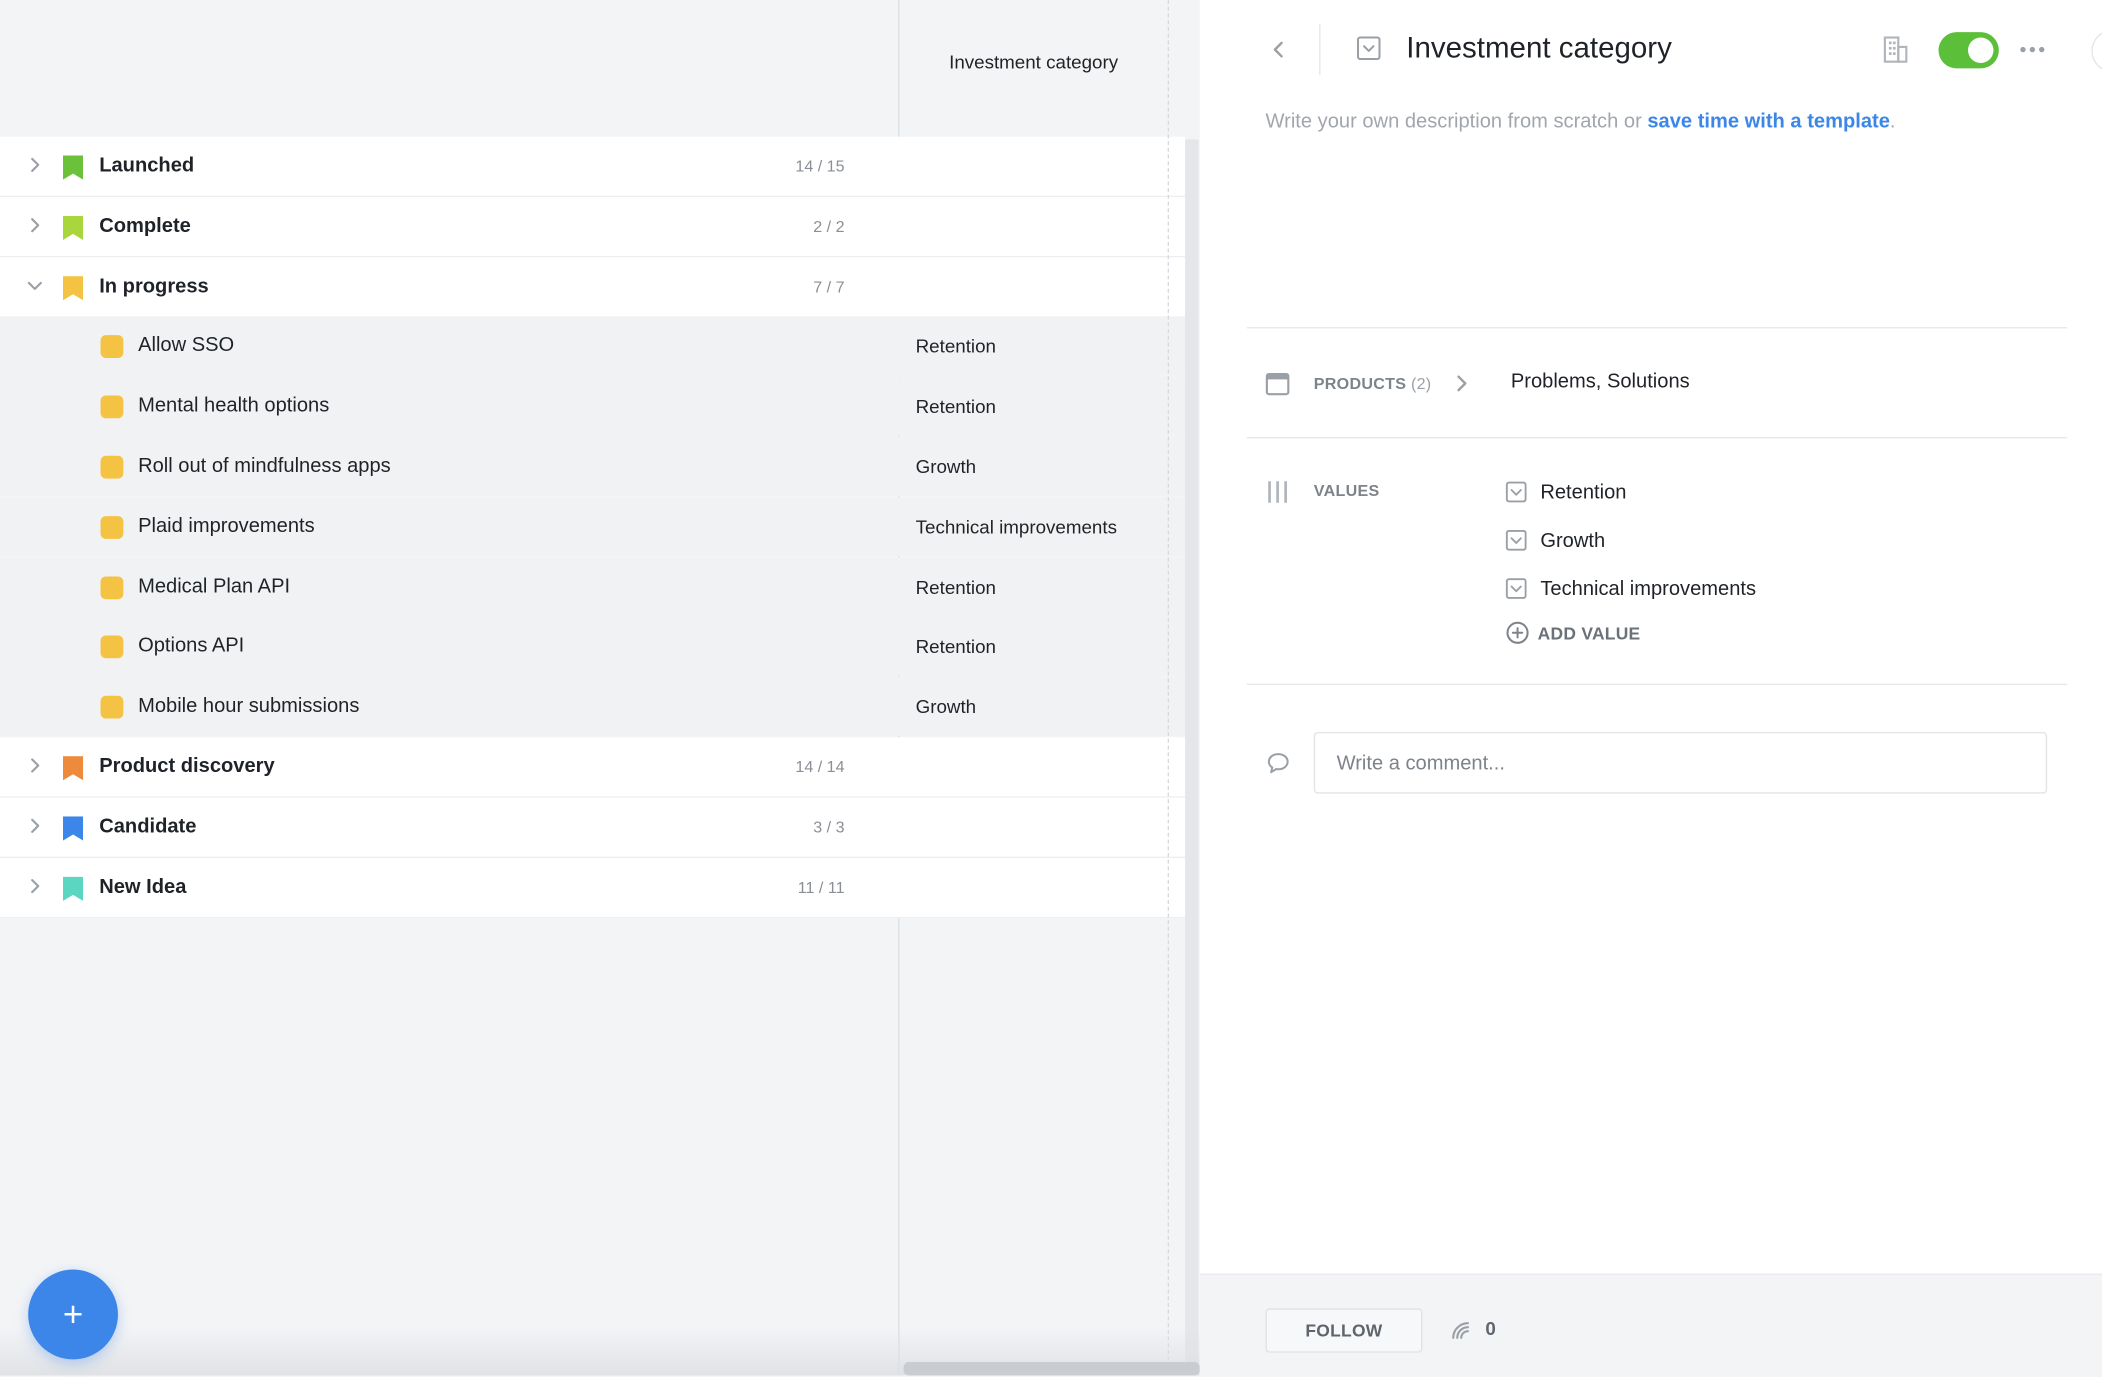  What do you see at coordinates (1192, 757) in the screenshot?
I see `vertical-scrollbar` at bounding box center [1192, 757].